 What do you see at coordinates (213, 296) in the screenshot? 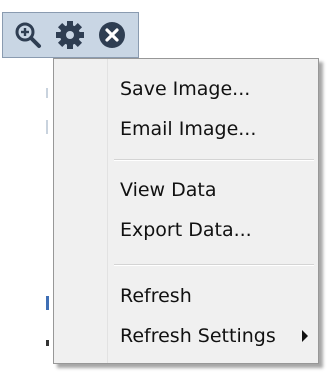
I see `menu-item-refresh: Refresh` at bounding box center [213, 296].